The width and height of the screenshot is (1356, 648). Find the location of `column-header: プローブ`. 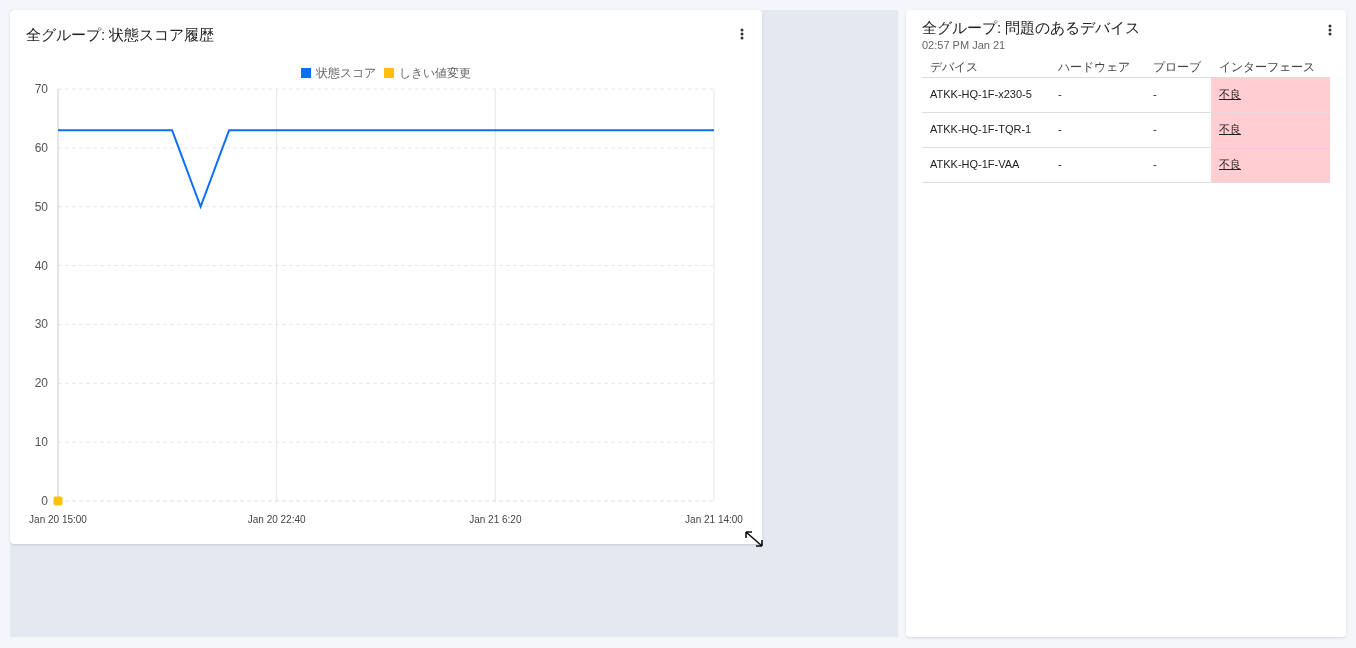

column-header: プローブ is located at coordinates (1178, 67).